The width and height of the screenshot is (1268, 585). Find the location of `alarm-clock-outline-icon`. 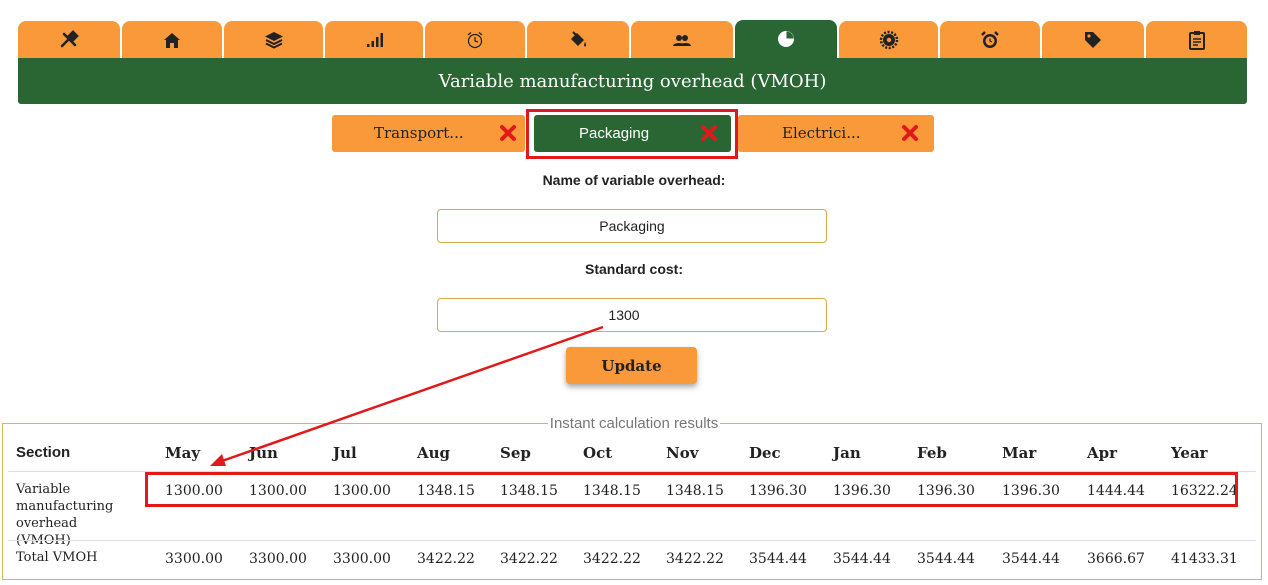

alarm-clock-outline-icon is located at coordinates (475, 39).